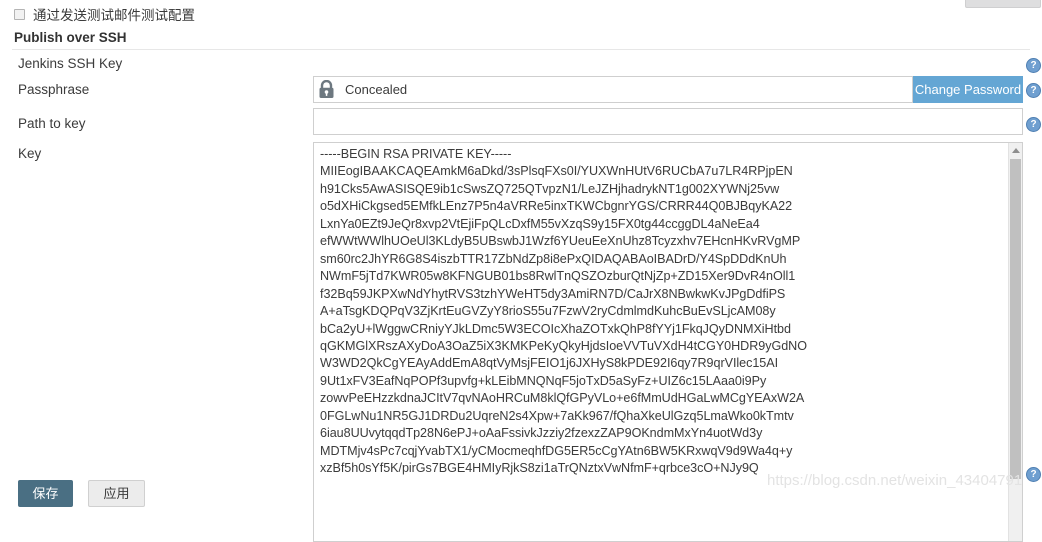 This screenshot has width=1042, height=542. What do you see at coordinates (1033, 65) in the screenshot?
I see `help-icon-jenkins-ssh-key: ?` at bounding box center [1033, 65].